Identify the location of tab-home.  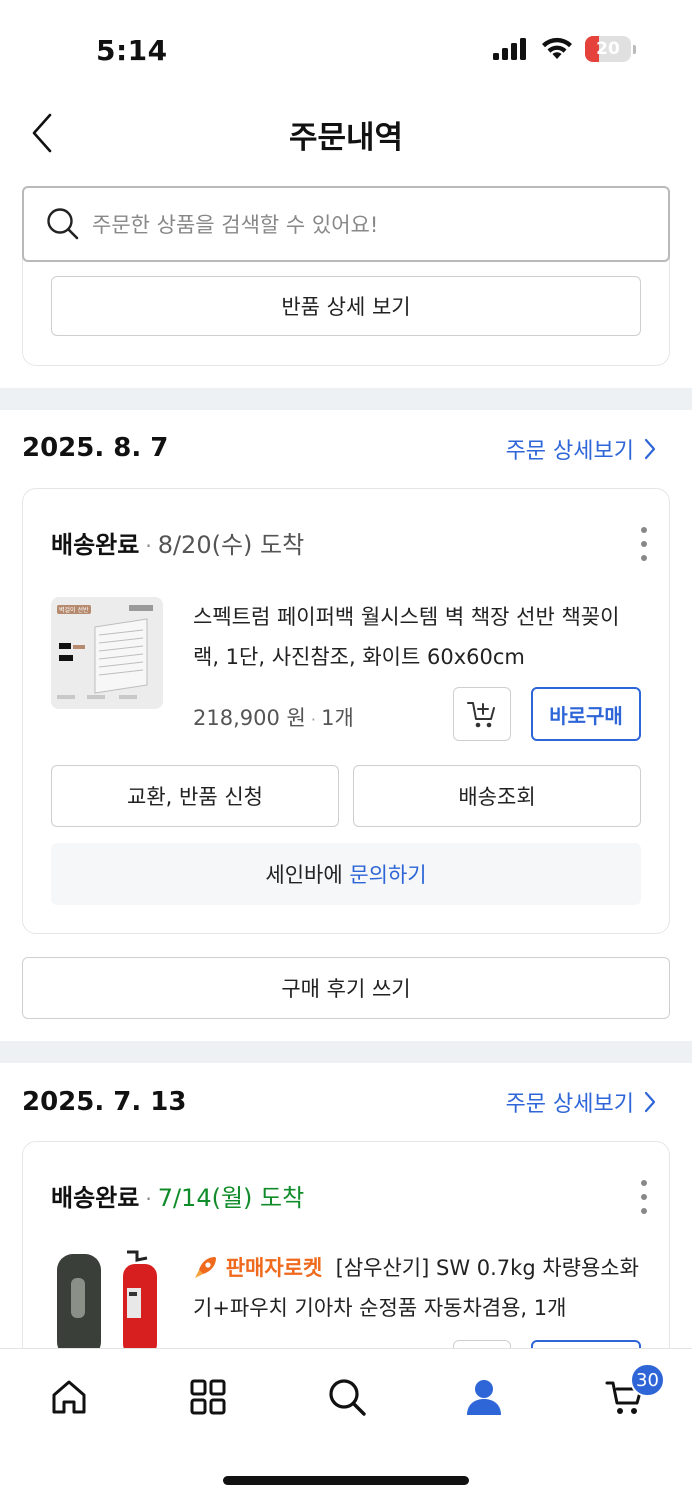
(69, 1397).